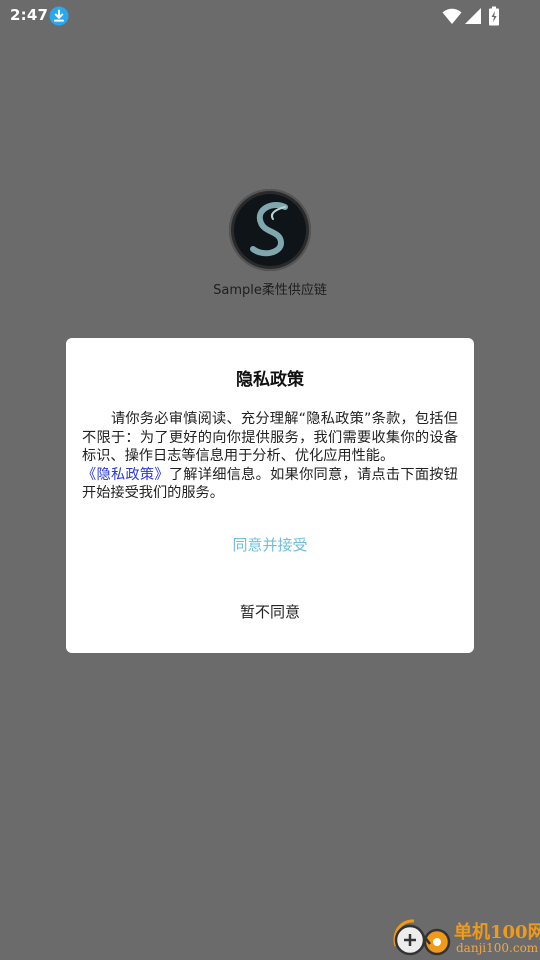  What do you see at coordinates (270, 380) in the screenshot?
I see `dialog-title: 隐私政策` at bounding box center [270, 380].